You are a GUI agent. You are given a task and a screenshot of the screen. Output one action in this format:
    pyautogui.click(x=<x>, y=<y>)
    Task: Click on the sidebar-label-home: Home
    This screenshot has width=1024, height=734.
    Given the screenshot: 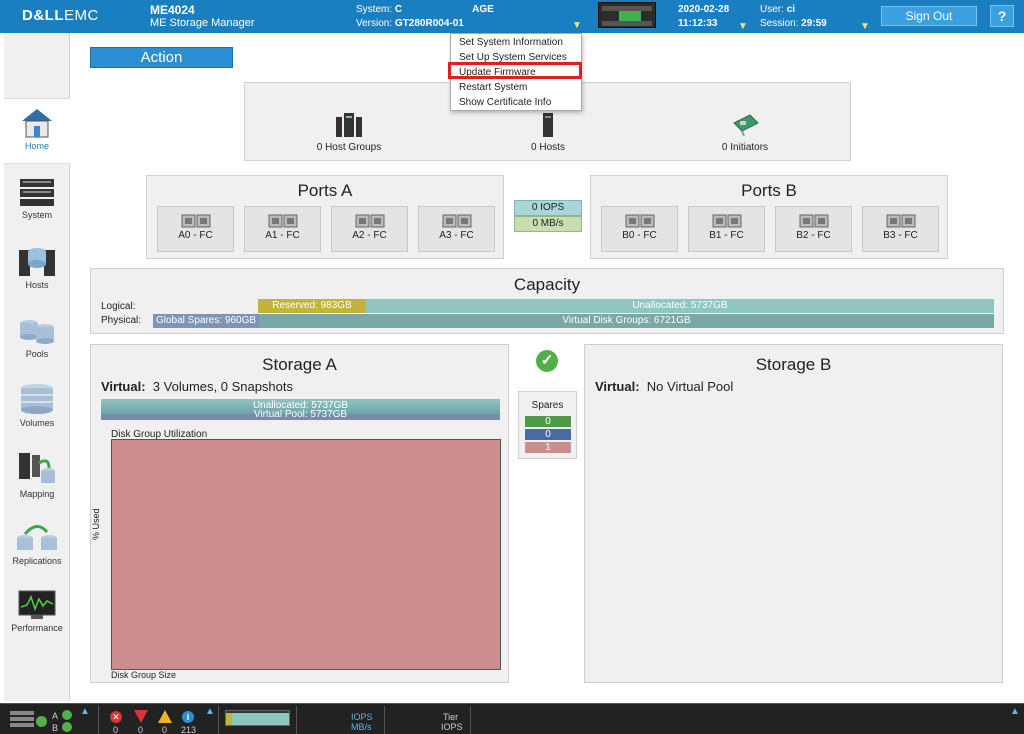 What is the action you would take?
    pyautogui.click(x=36, y=146)
    